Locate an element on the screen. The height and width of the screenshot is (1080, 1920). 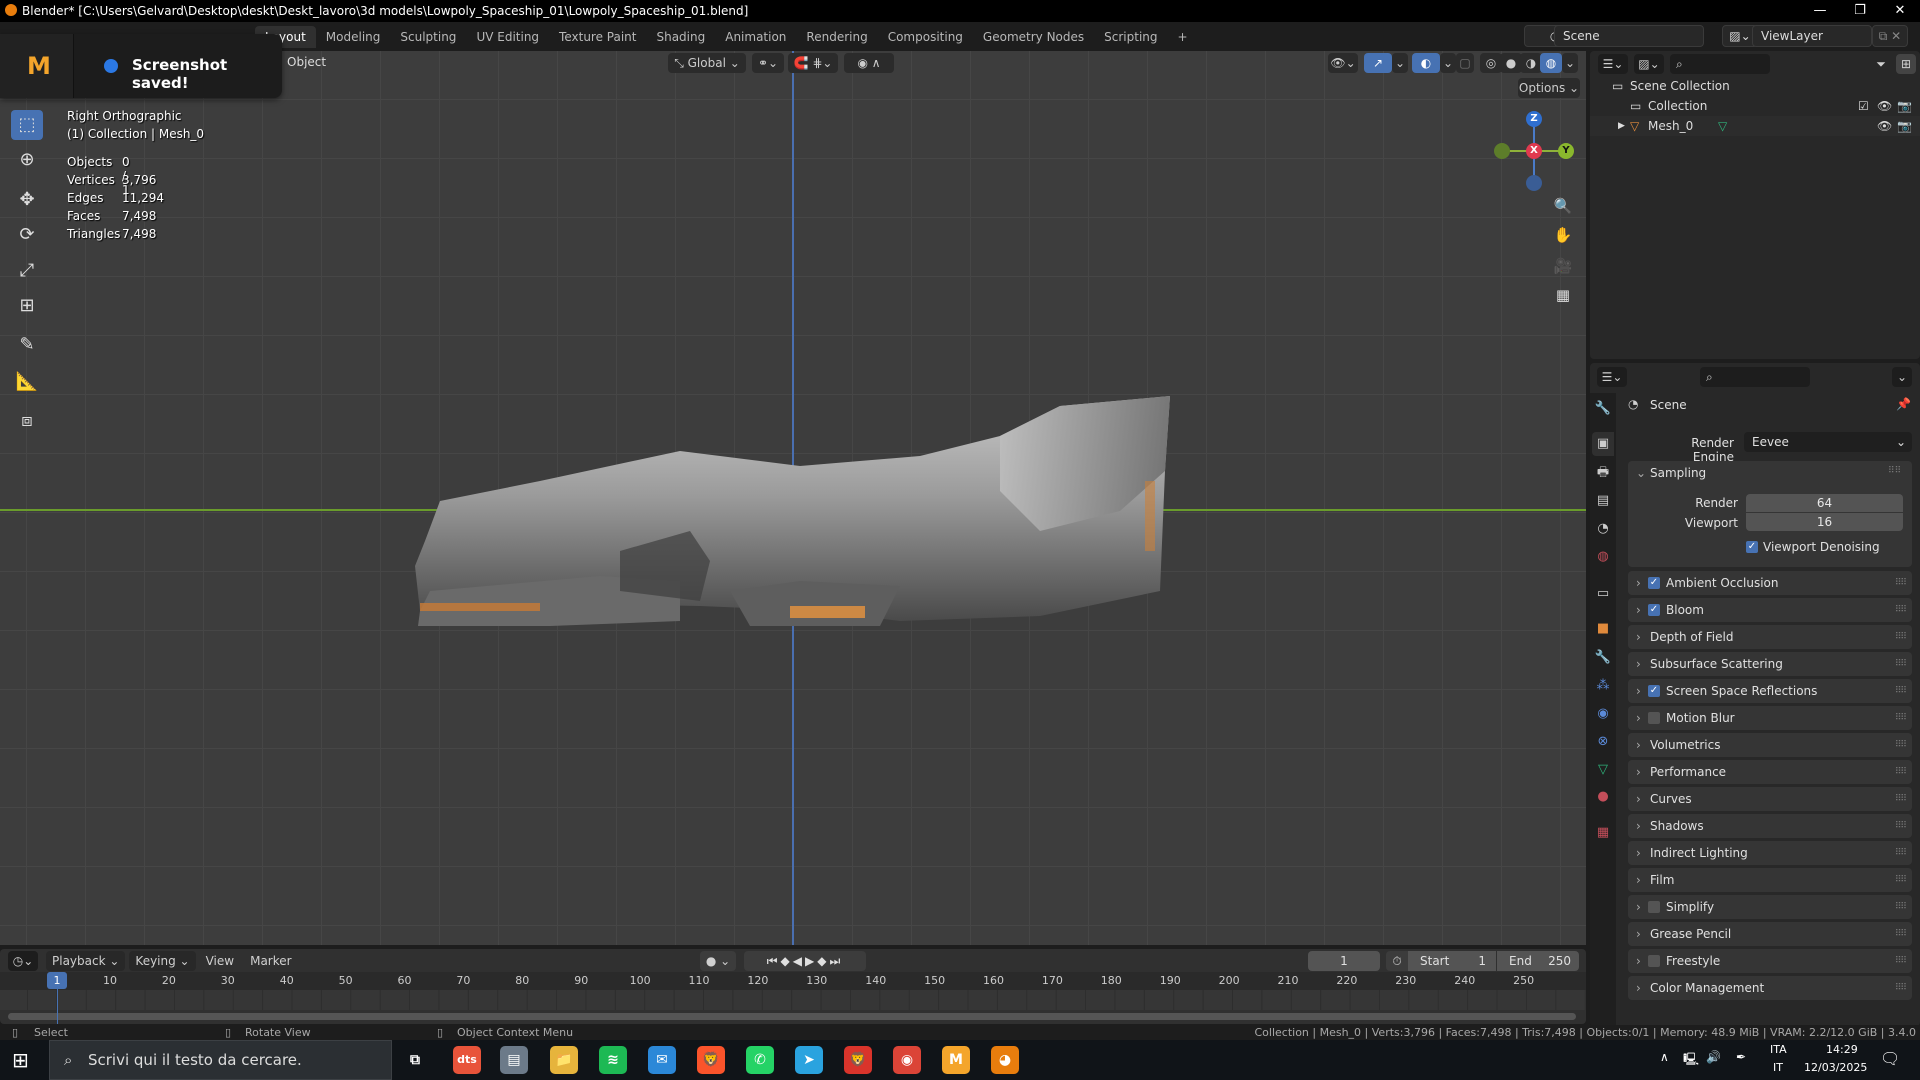
properties-tab-physics-icon: ◉ is located at coordinates (1603, 714).